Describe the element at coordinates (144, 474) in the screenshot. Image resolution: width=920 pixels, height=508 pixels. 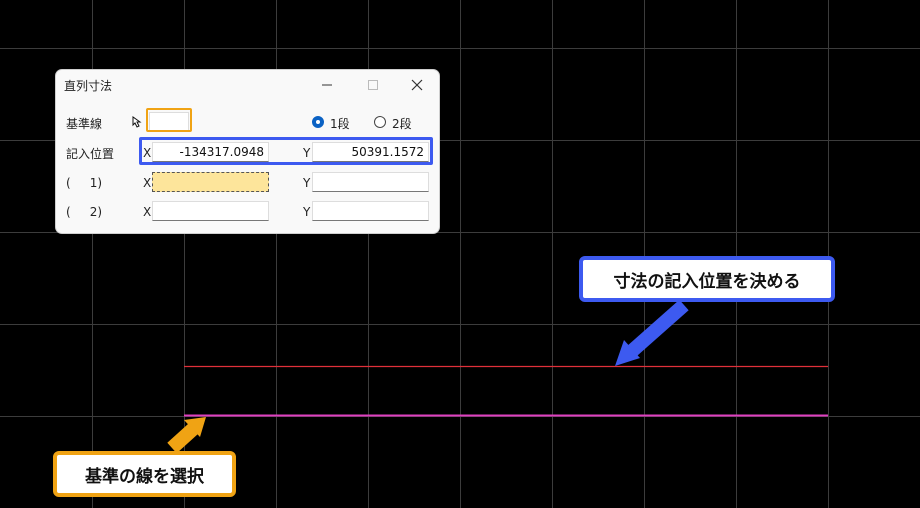
I see `select-base-callout: 基準の線を選択` at that location.